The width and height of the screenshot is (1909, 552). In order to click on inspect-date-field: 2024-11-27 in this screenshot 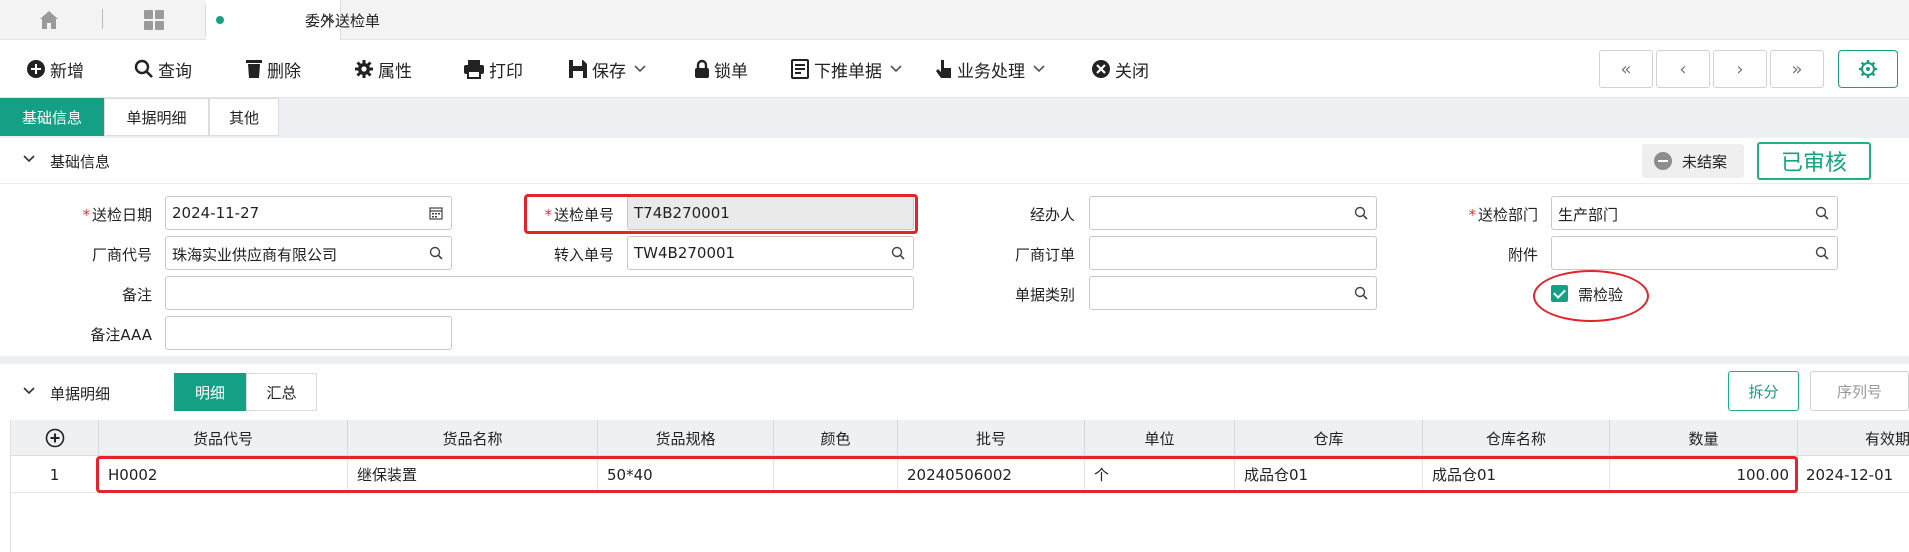, I will do `click(308, 213)`.